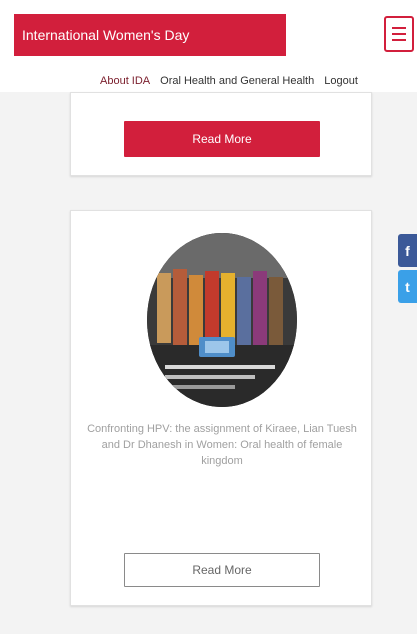 The height and width of the screenshot is (634, 417). Describe the element at coordinates (125, 81) in the screenshot. I see `nav-link-about-ida: About IDA` at that location.